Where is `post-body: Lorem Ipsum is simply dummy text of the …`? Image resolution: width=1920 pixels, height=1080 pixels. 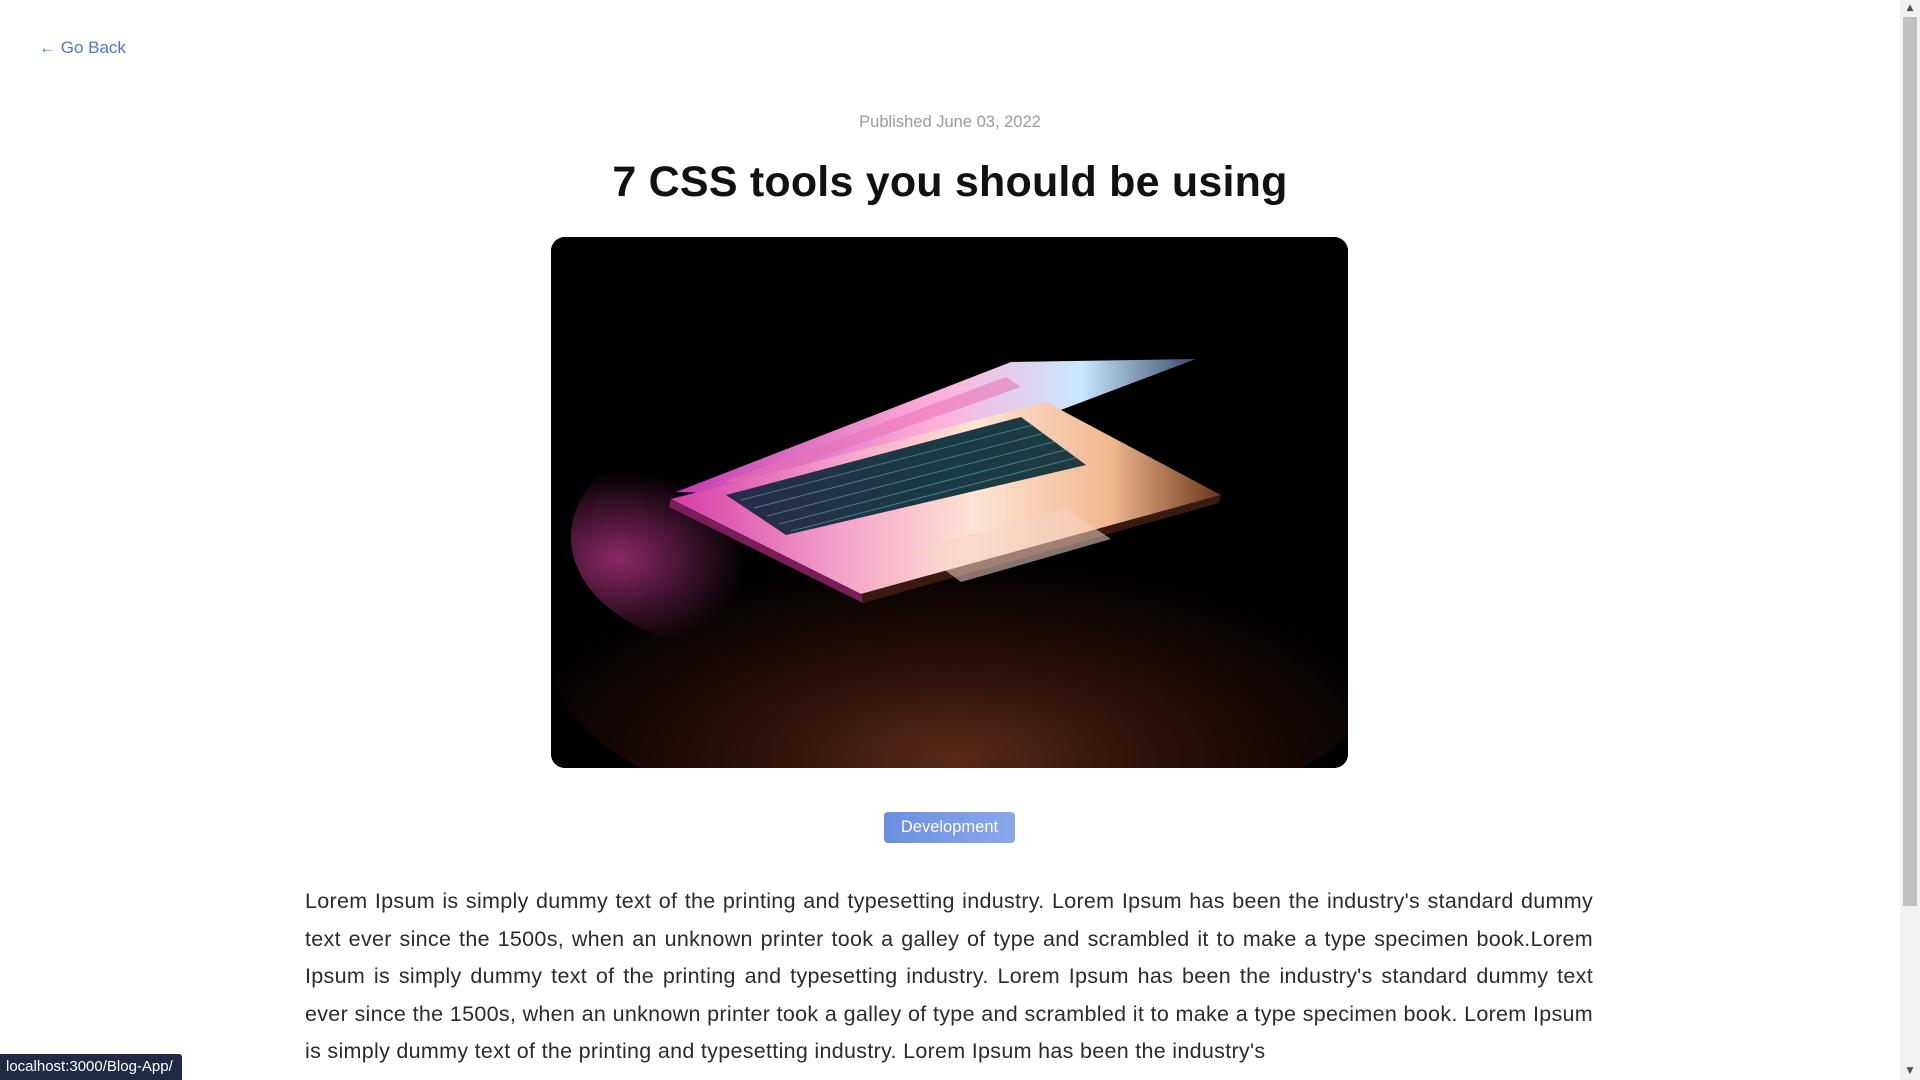
post-body: Lorem Ipsum is simply dummy text of the … is located at coordinates (949, 976).